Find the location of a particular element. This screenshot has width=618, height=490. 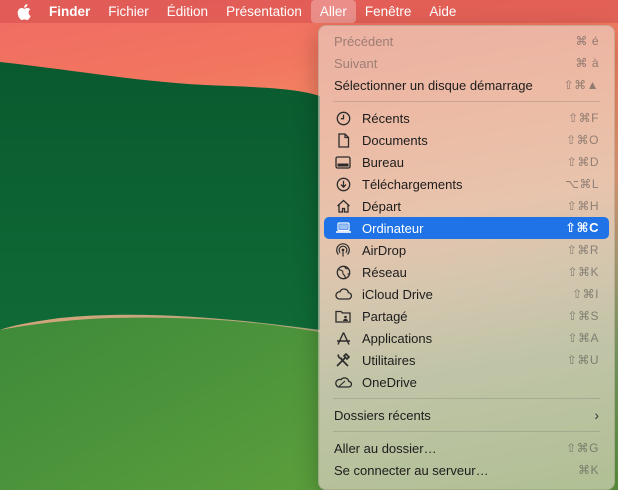

clock-icon is located at coordinates (343, 118).